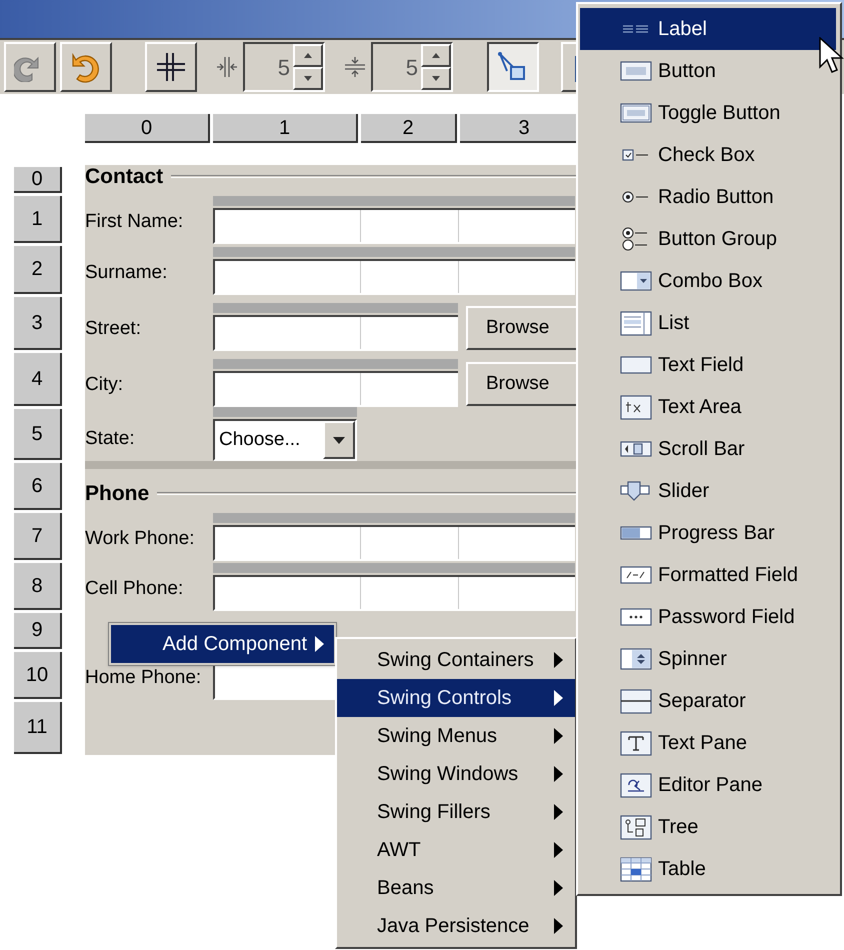  What do you see at coordinates (38, 180) in the screenshot?
I see `row-header: 0` at bounding box center [38, 180].